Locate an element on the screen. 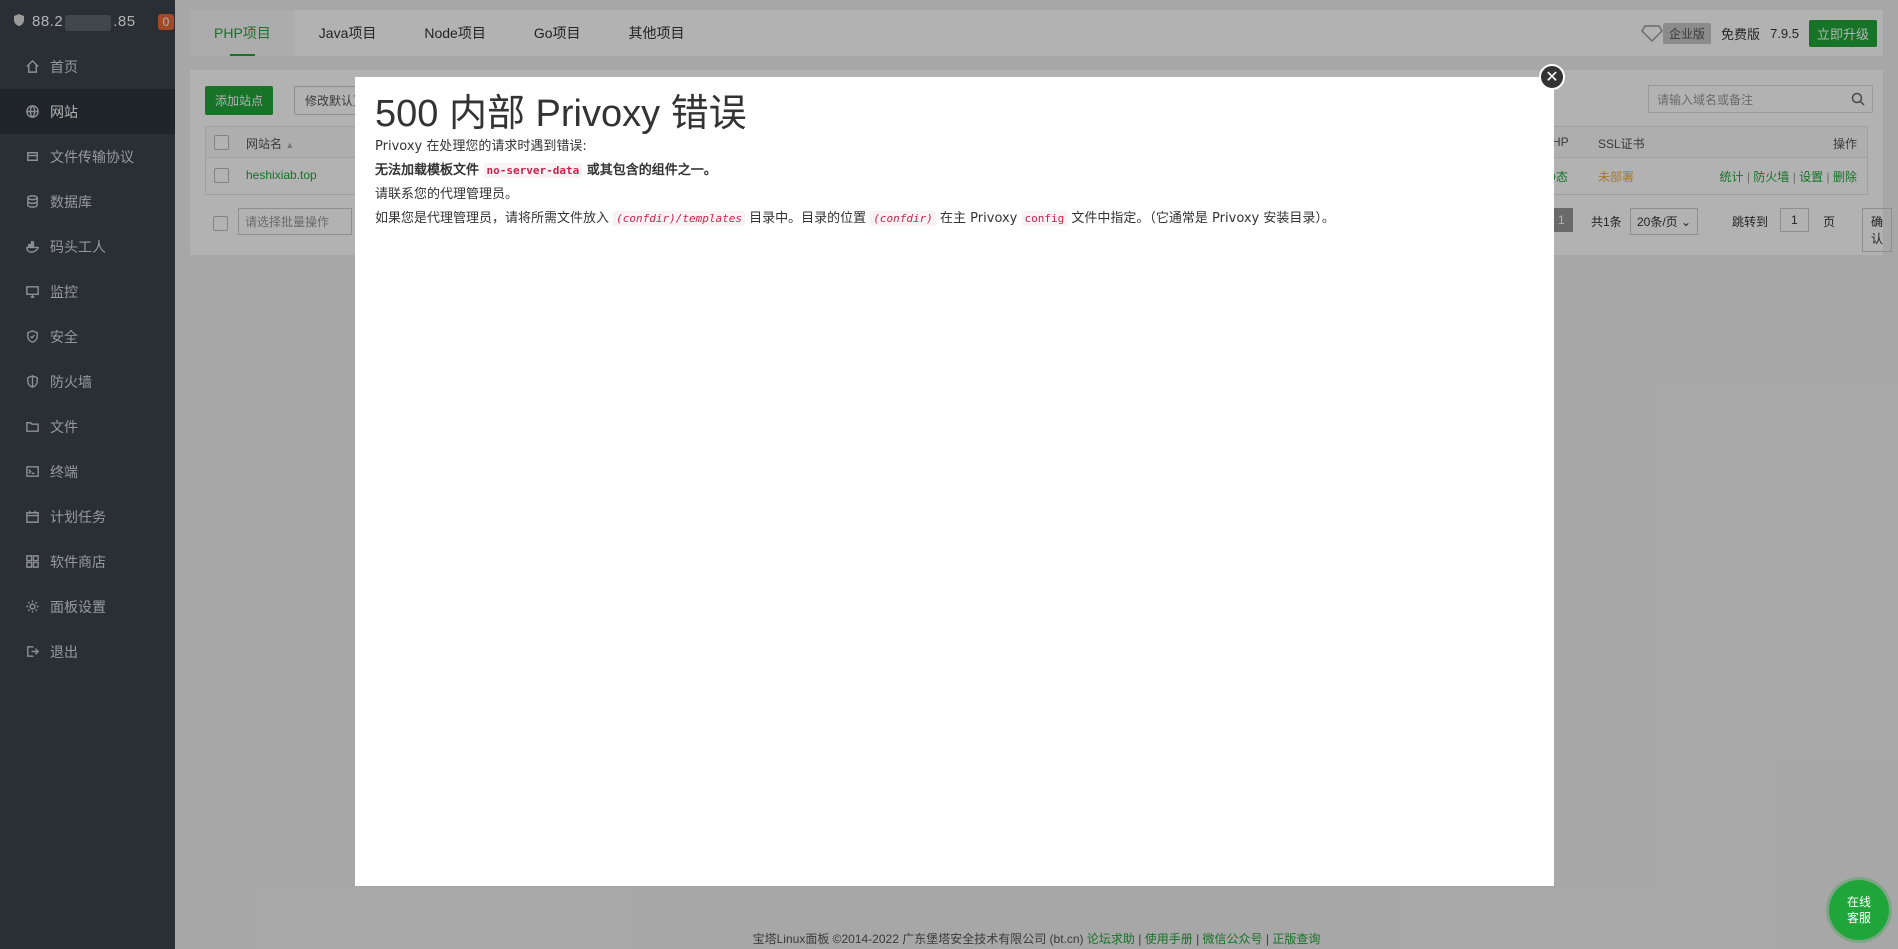 The image size is (1898, 949). error-line-4-text-c: 在主 Privoxy is located at coordinates (979, 218).